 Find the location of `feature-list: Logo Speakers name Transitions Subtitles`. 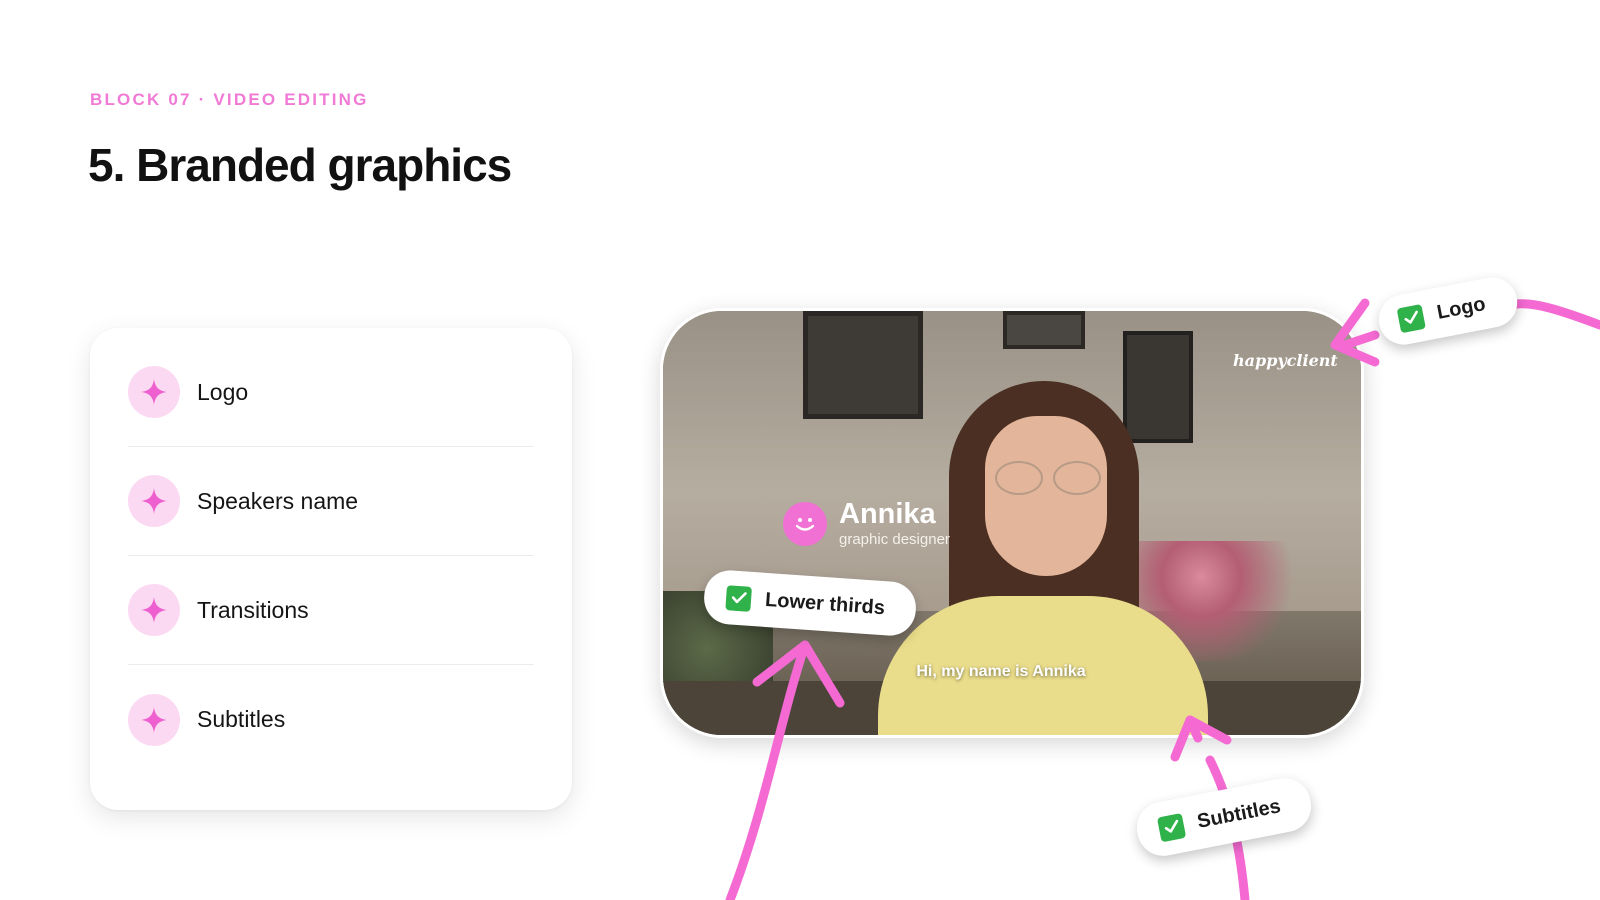

feature-list: Logo Speakers name Transitions Subtitles is located at coordinates (331, 556).